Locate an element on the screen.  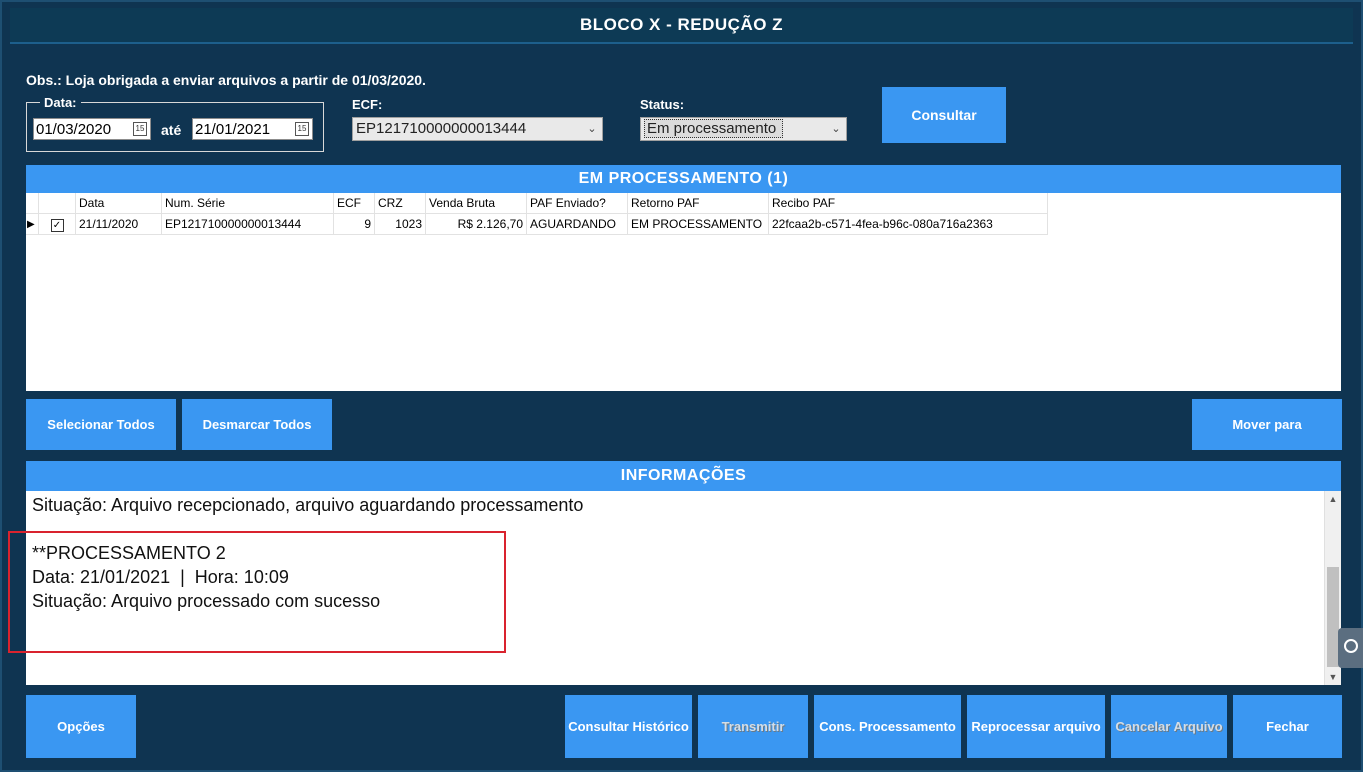
highlight-annotation is located at coordinates (257, 592).